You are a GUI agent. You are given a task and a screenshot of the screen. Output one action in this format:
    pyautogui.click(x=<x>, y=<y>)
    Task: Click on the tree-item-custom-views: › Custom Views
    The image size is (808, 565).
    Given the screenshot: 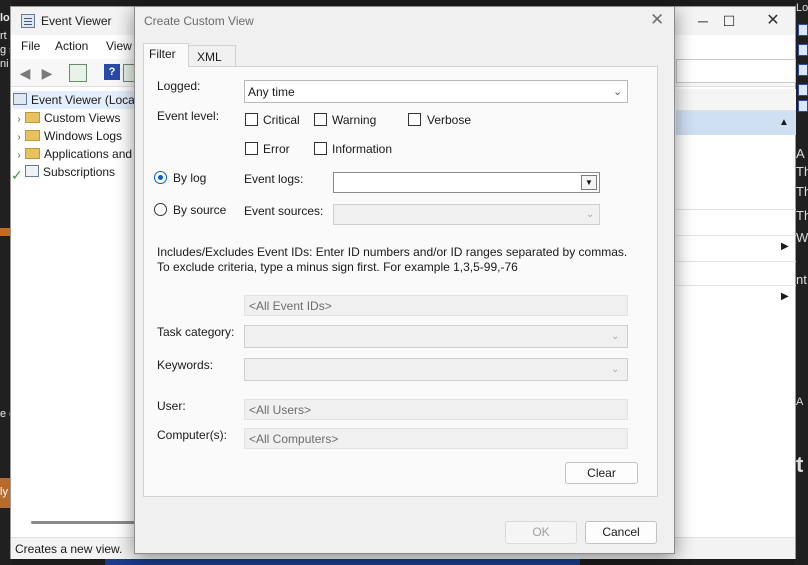 What is the action you would take?
    pyautogui.click(x=76, y=118)
    